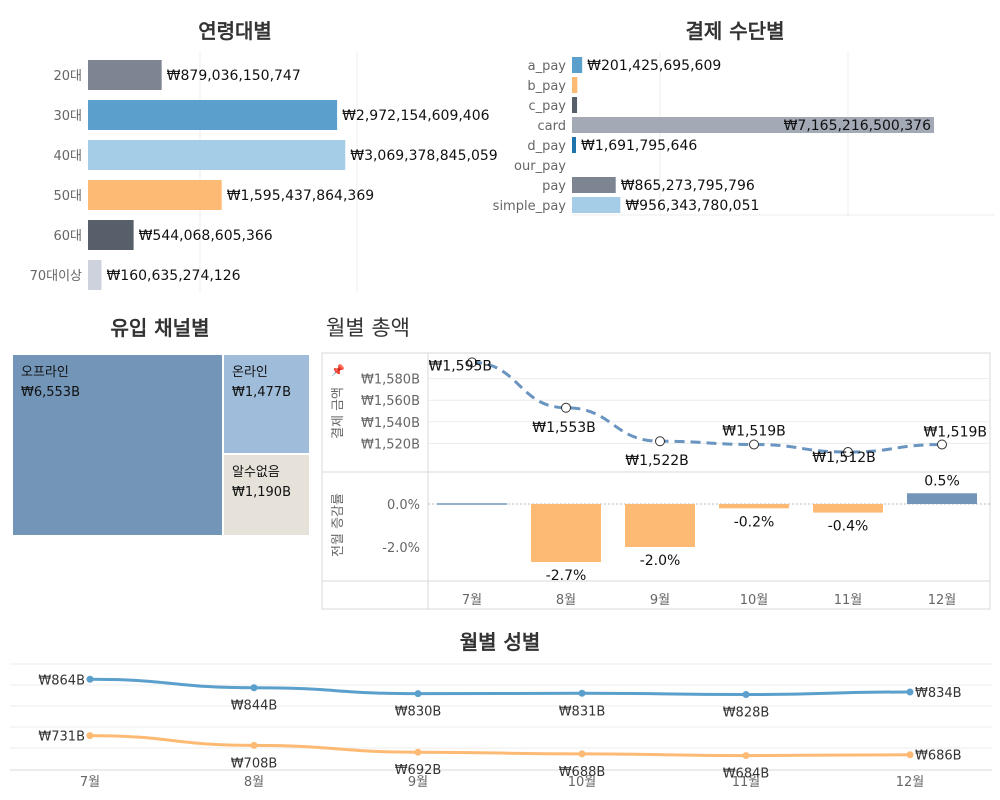 Image resolution: width=1000 pixels, height=800 pixels. I want to click on treemap-unknown-value: ₩1,190B, so click(261, 492).